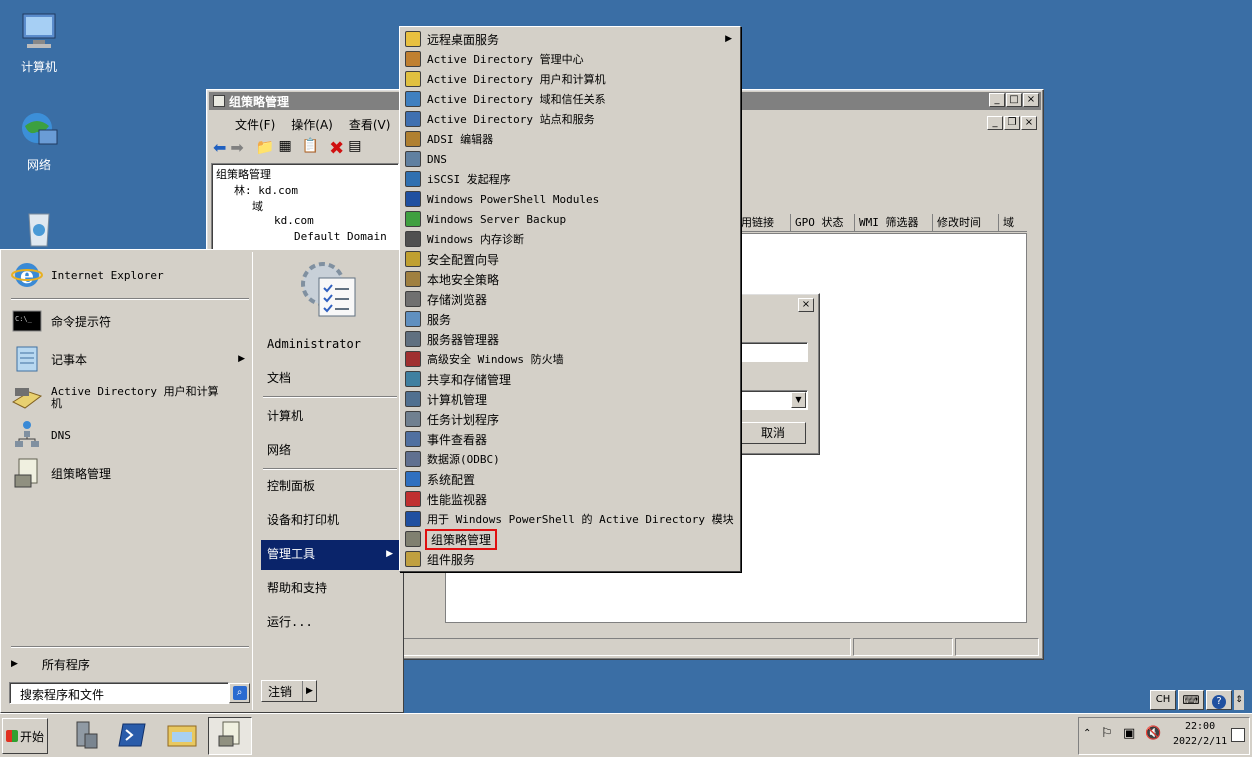 This screenshot has height=757, width=1252. I want to click on network-status-icon: ▣, so click(1129, 733).